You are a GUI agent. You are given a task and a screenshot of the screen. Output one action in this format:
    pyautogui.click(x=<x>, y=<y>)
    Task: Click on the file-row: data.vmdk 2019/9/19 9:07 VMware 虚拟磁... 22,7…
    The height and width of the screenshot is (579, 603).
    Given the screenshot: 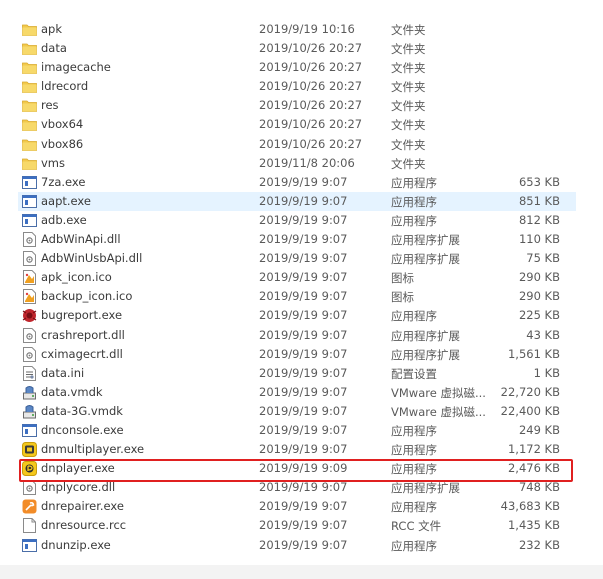 What is the action you would take?
    pyautogui.click(x=297, y=392)
    